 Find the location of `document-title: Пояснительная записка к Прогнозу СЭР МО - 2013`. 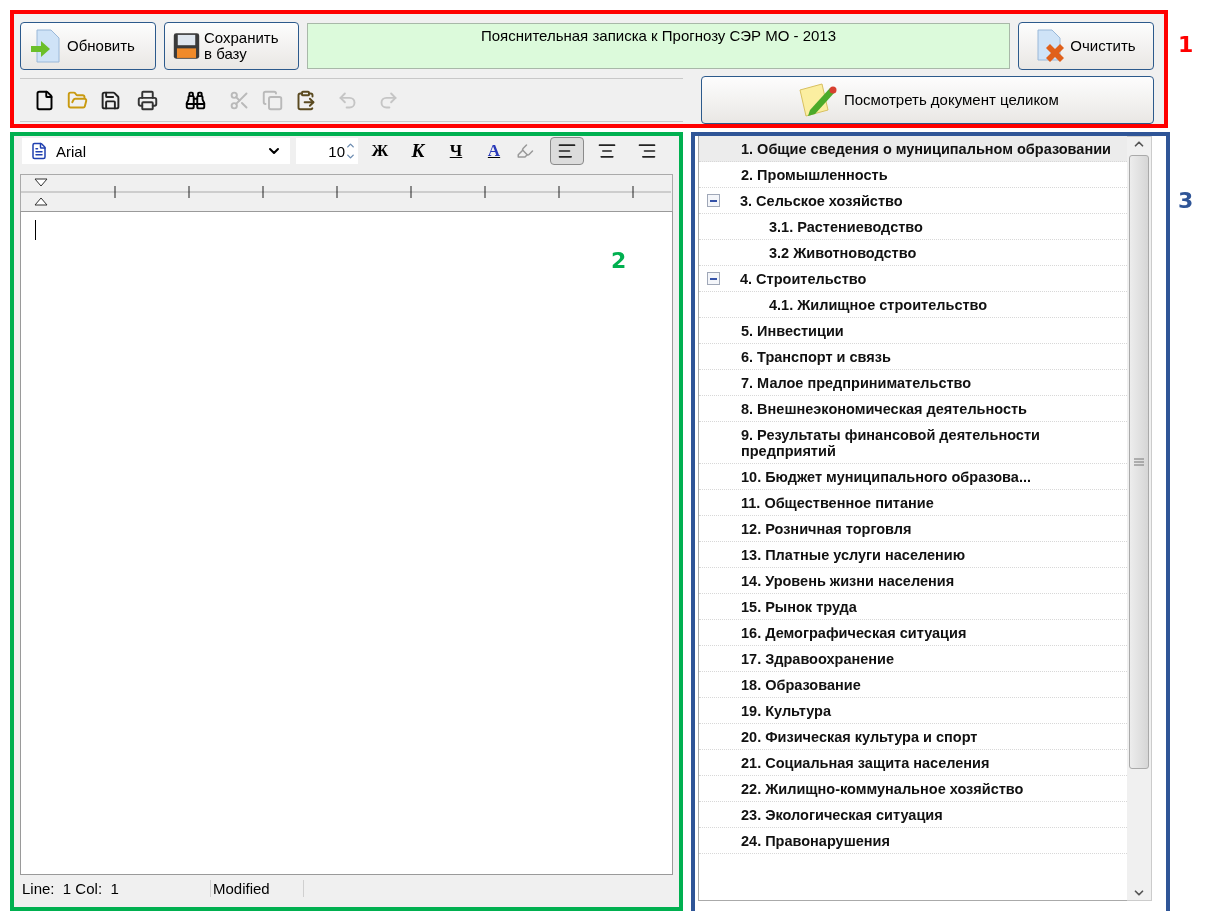

document-title: Пояснительная записка к Прогнозу СЭР МО - 2013 is located at coordinates (658, 46).